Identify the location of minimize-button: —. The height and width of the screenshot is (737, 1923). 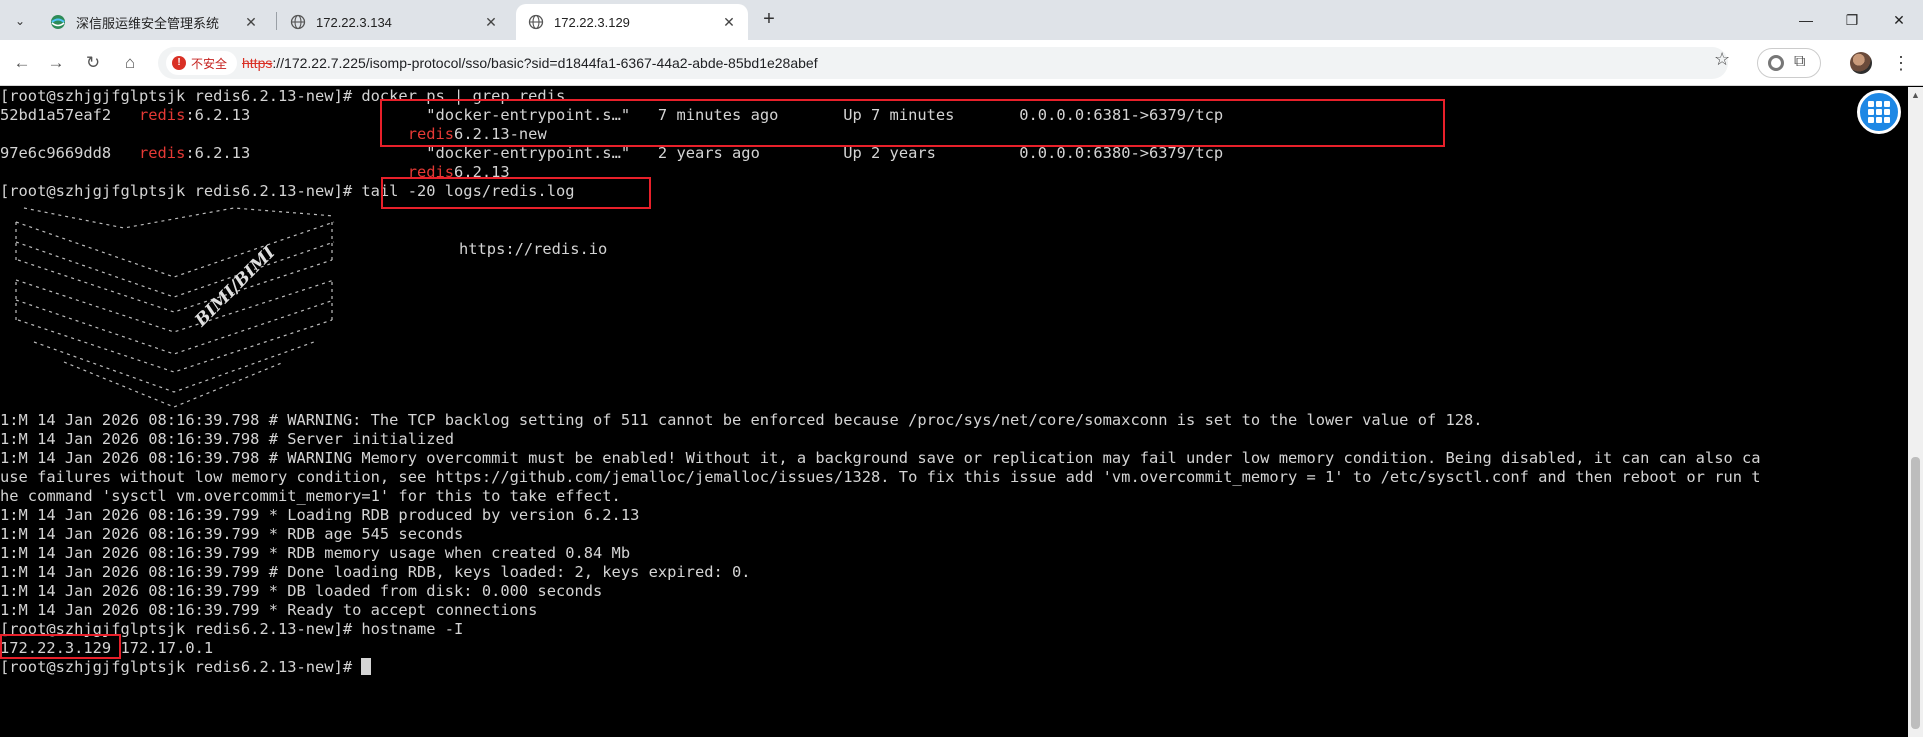
(1806, 20).